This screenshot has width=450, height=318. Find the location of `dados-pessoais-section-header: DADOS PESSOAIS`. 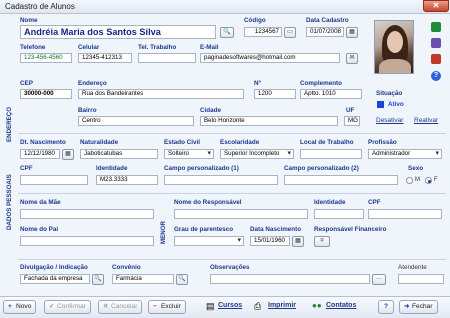

dados-pessoais-section-header: DADOS PESSOAIS is located at coordinates (9, 202).